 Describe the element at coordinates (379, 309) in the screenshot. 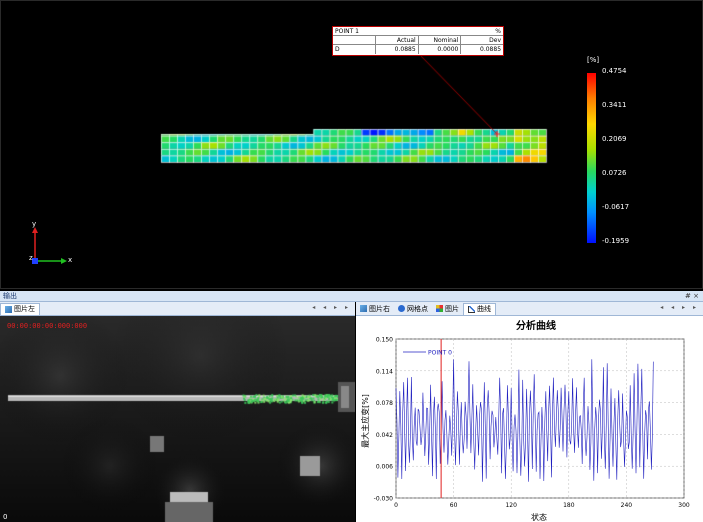

I see `tab-label: 图片右` at that location.